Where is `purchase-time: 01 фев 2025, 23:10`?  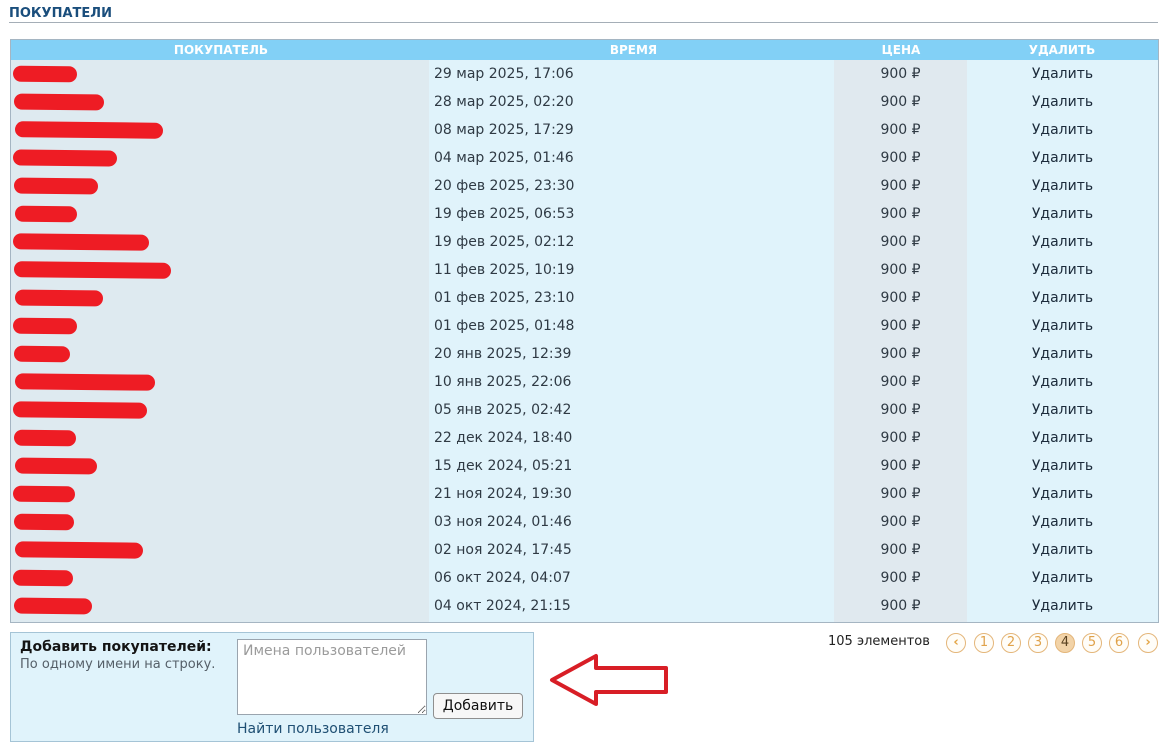
purchase-time: 01 фев 2025, 23:10 is located at coordinates (504, 298).